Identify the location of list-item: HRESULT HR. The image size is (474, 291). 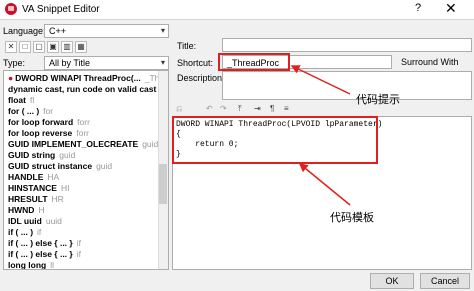
(36, 199).